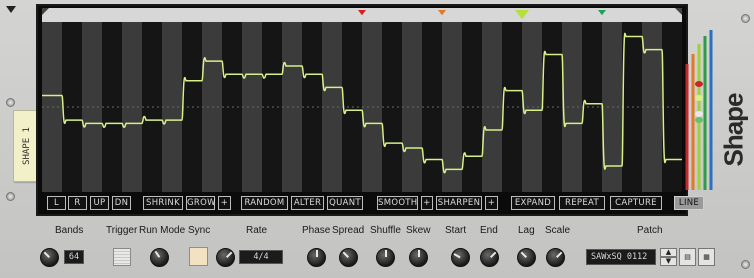 The height and width of the screenshot is (278, 754). Describe the element at coordinates (198, 256) in the screenshot. I see `sync-button` at that location.